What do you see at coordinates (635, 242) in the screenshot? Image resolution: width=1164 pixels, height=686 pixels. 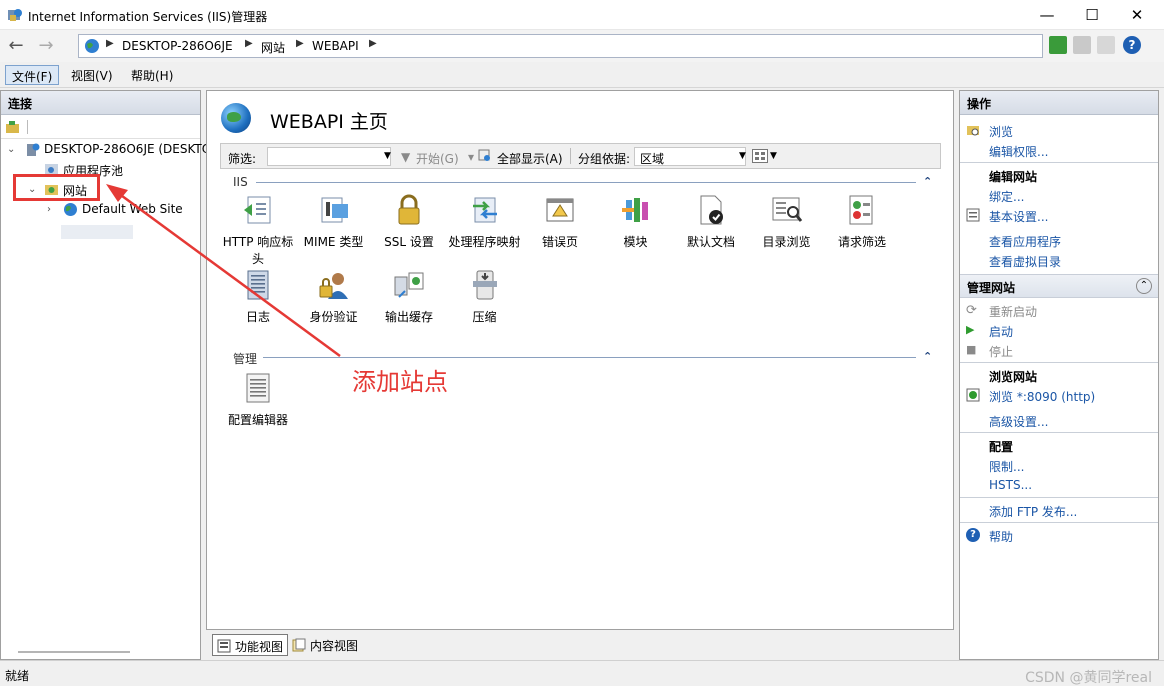 I see `feature-label: 模块` at bounding box center [635, 242].